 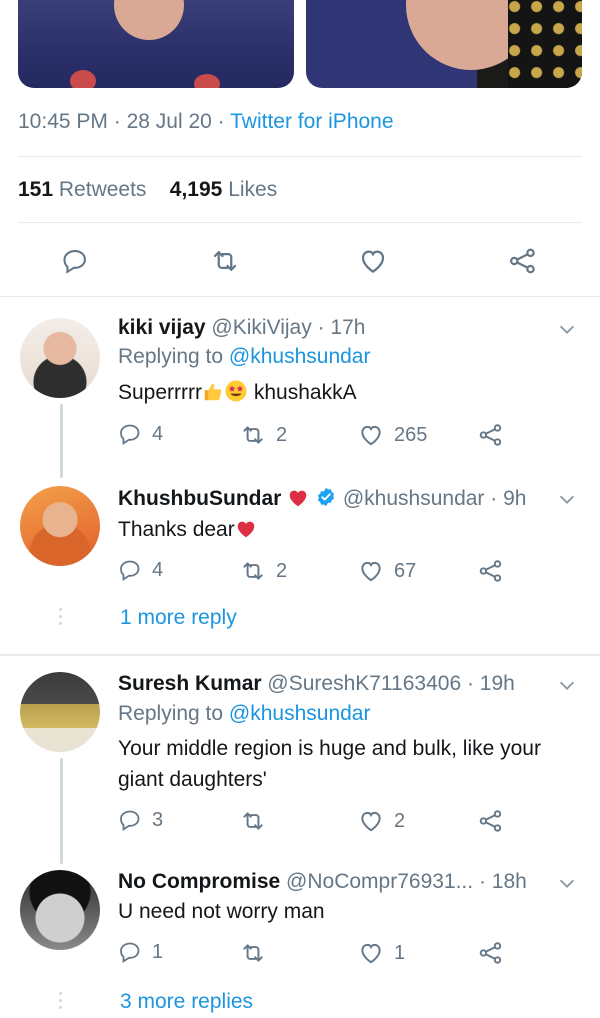 I want to click on reply-text-part: Superrrrr, so click(x=160, y=392).